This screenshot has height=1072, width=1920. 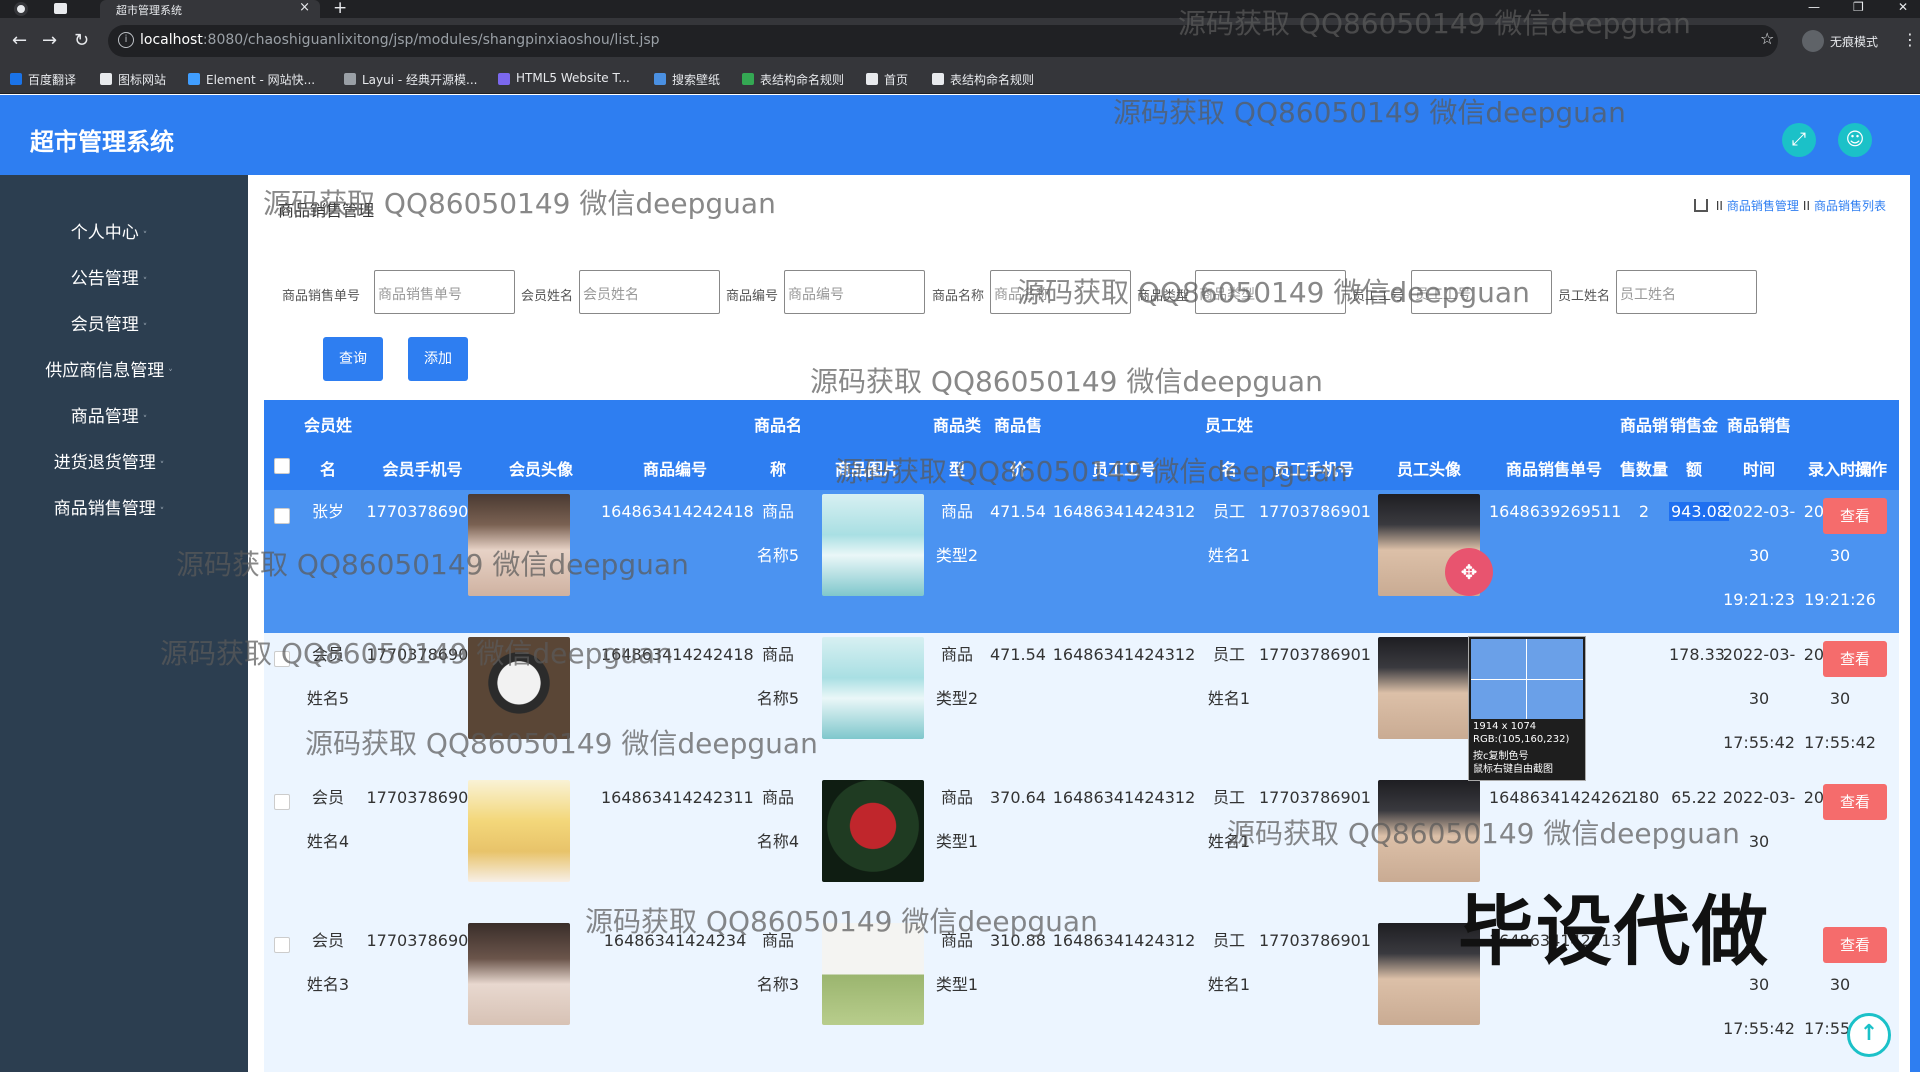 I want to click on col-staff-phone: 员工手机号, so click(x=1314, y=468).